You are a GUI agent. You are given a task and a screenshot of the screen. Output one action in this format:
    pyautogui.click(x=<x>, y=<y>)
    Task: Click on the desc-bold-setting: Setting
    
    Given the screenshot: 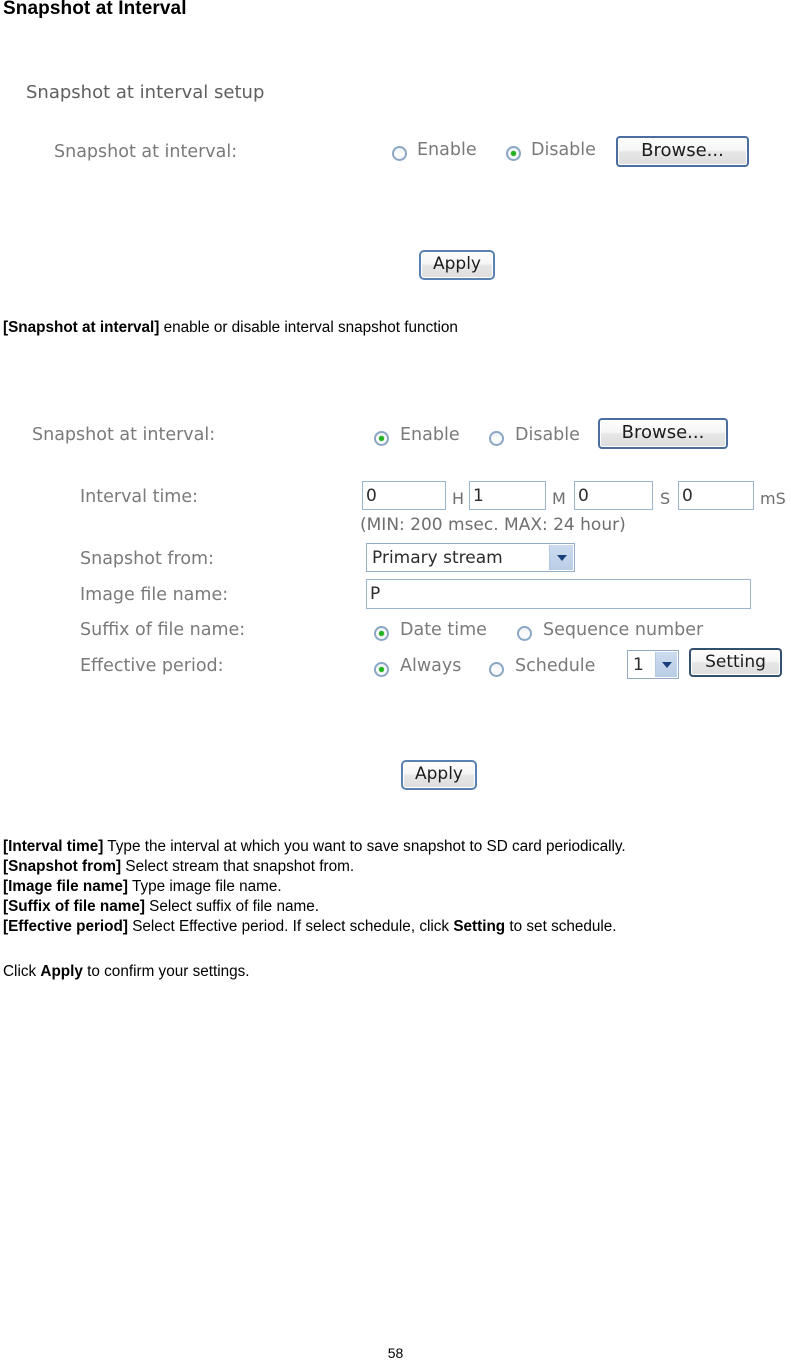 What is the action you would take?
    pyautogui.click(x=479, y=926)
    